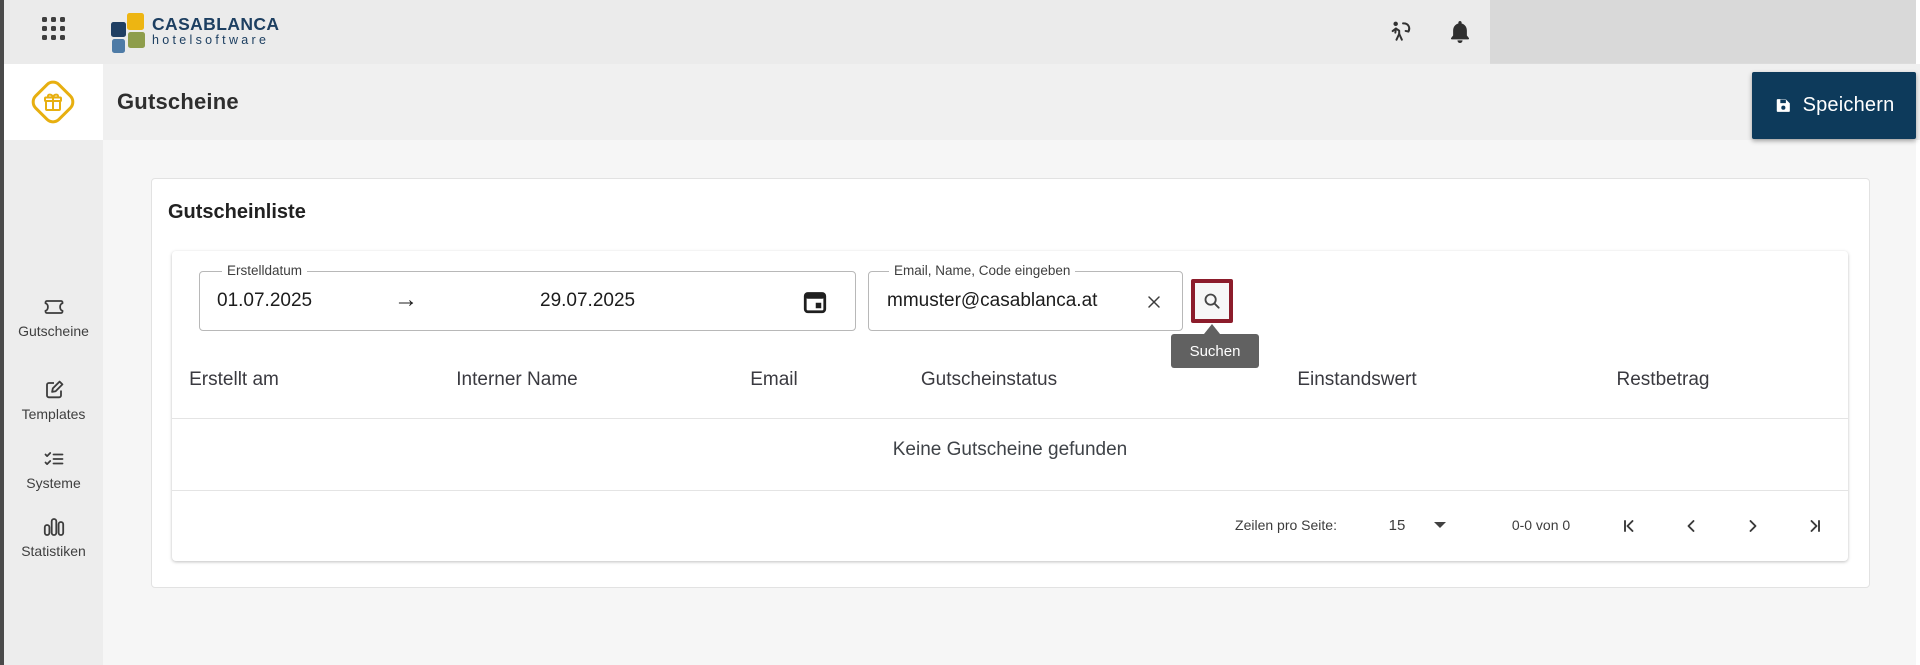 This screenshot has height=665, width=1920. What do you see at coordinates (1400, 32) in the screenshot?
I see `walk-run-icon` at bounding box center [1400, 32].